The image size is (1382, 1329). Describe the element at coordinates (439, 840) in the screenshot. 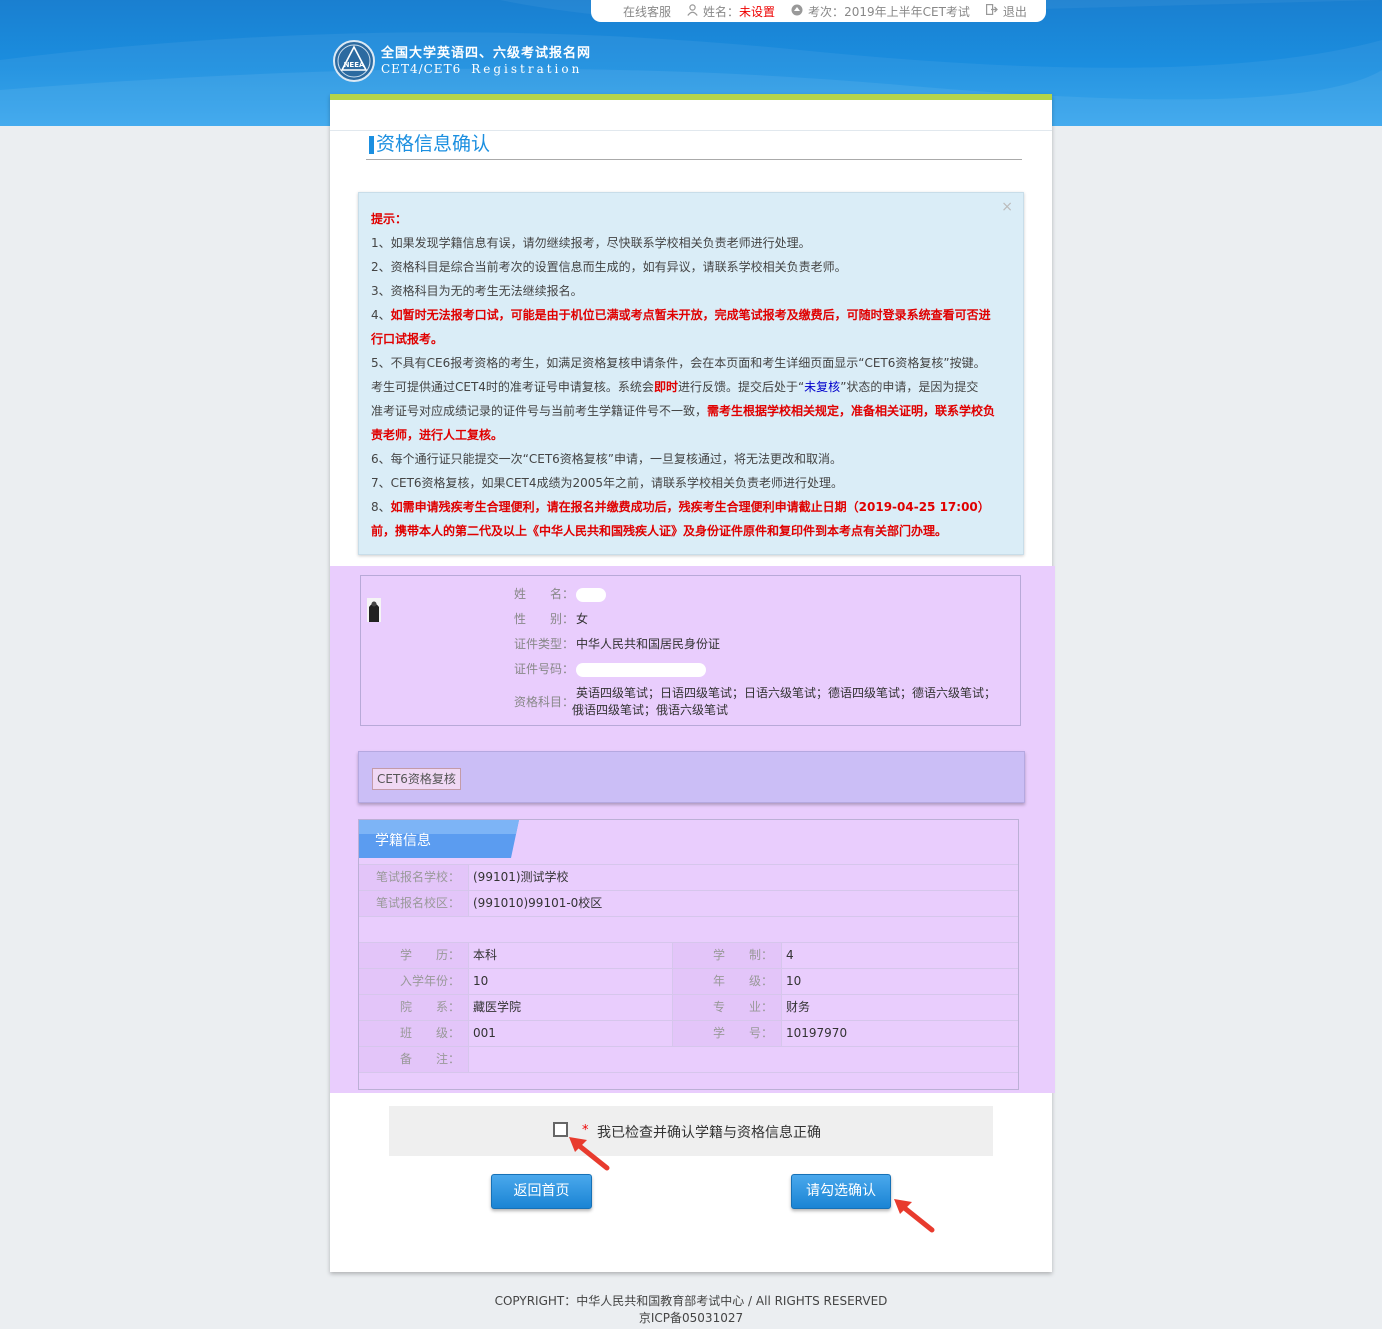

I see `tab-student-record: 学籍信息` at that location.